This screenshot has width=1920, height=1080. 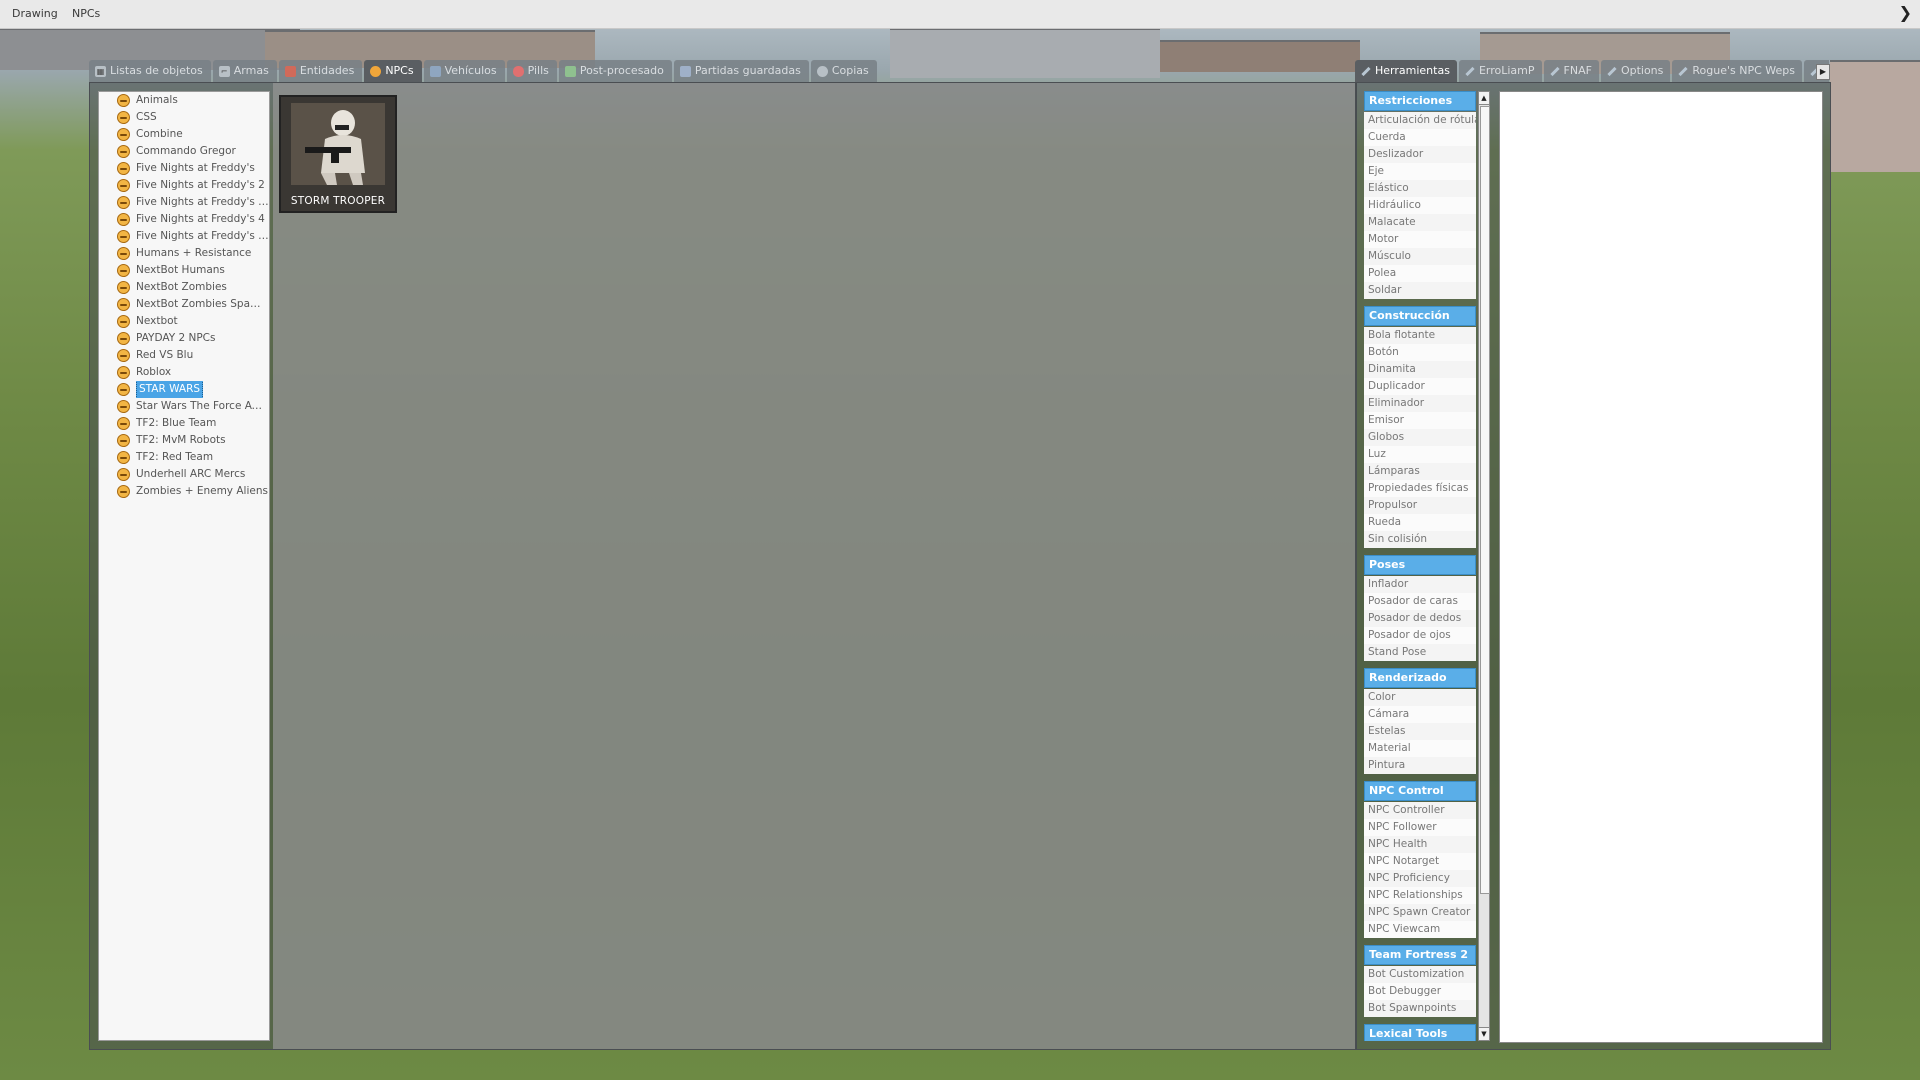 I want to click on tool-item: Bot Debugger, so click(x=1420, y=991).